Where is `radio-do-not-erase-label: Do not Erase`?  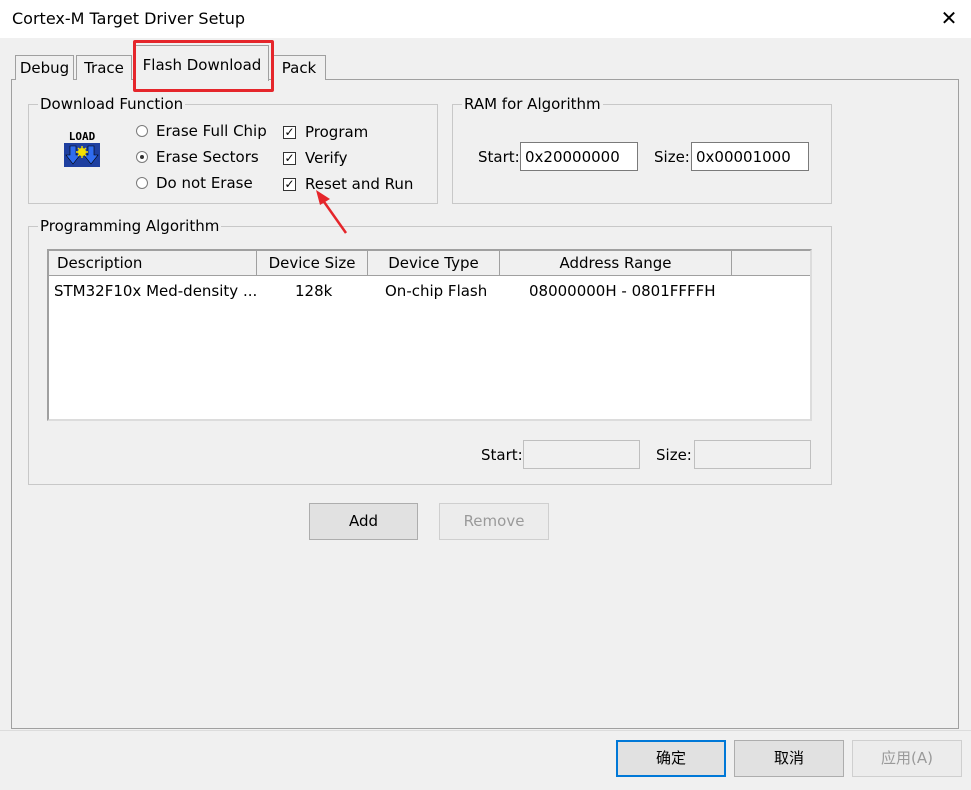
radio-do-not-erase-label: Do not Erase is located at coordinates (204, 183).